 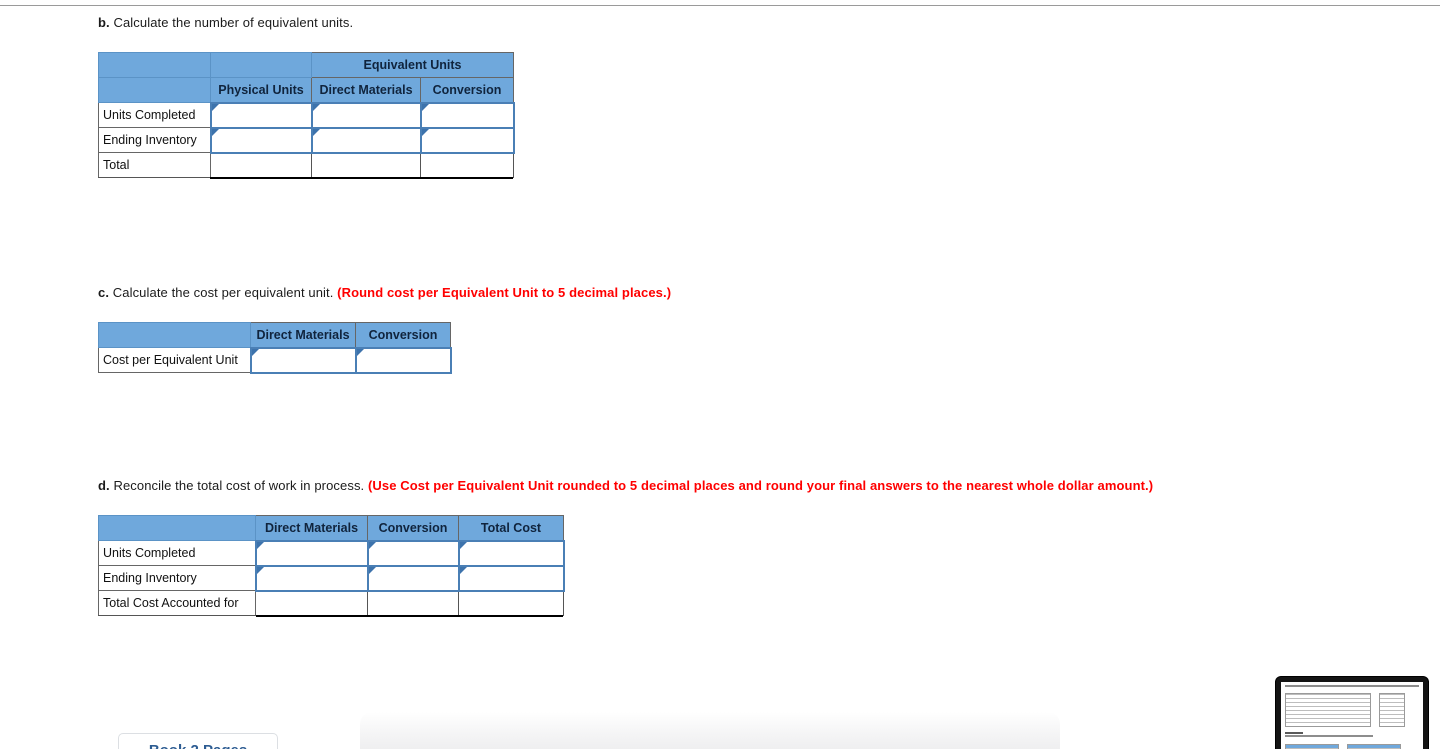 What do you see at coordinates (311, 528) in the screenshot?
I see `table-d-col-header-1: Direct Materials` at bounding box center [311, 528].